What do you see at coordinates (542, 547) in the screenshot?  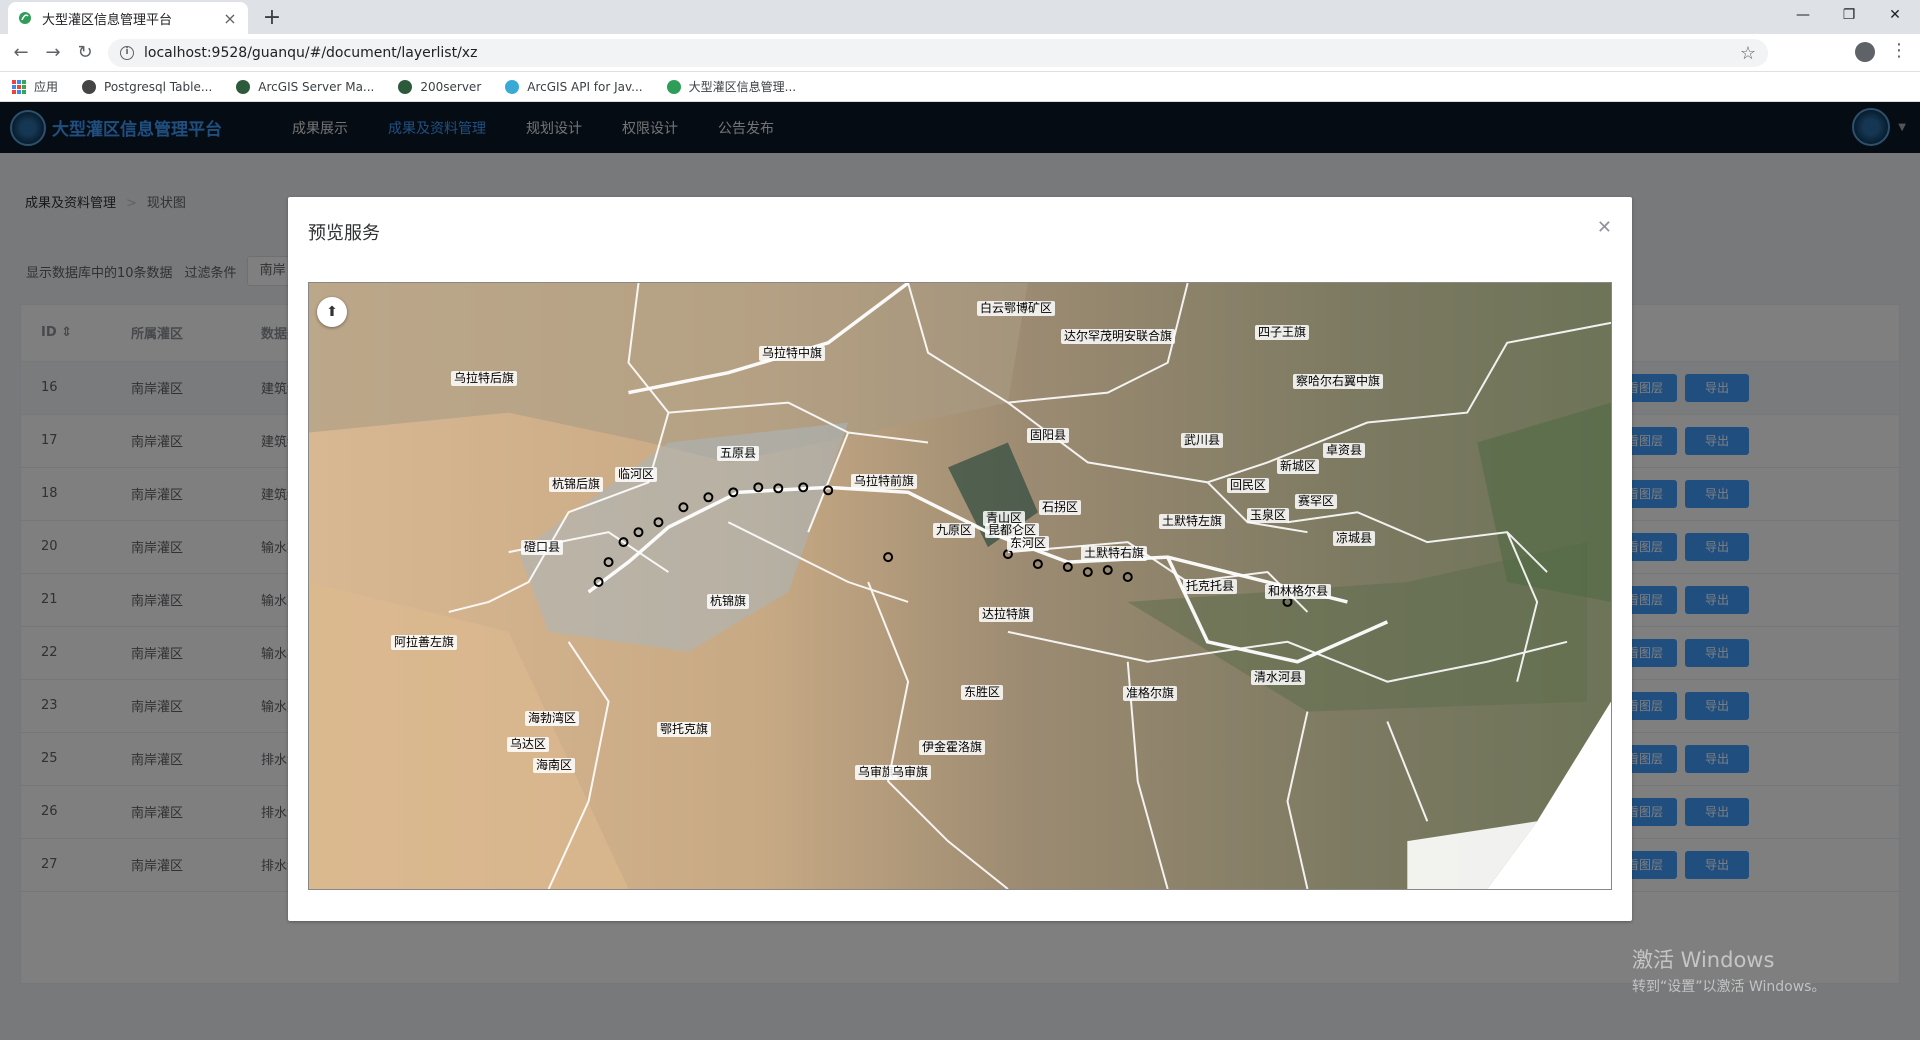 I see `map-district-label: 磴口县` at bounding box center [542, 547].